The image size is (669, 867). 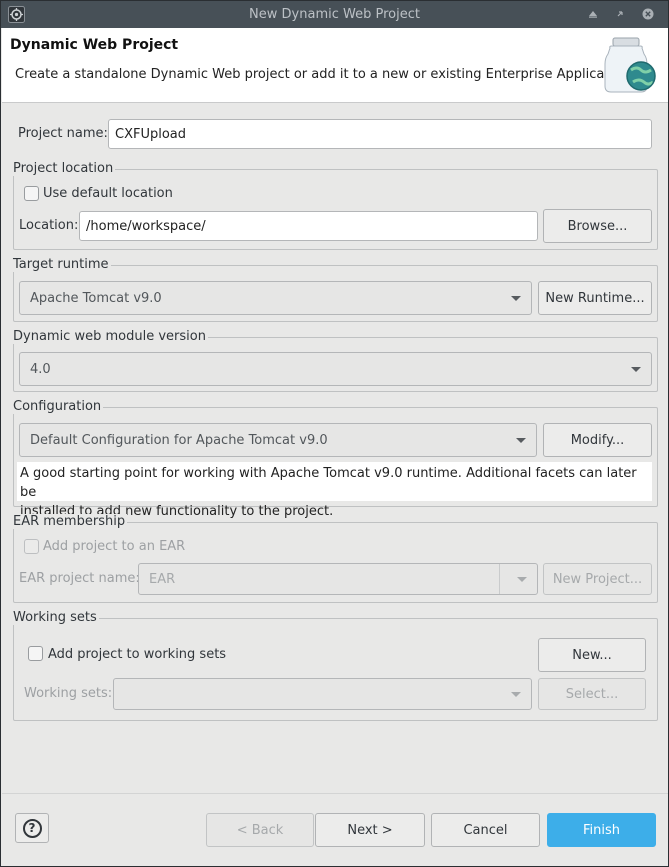 I want to click on module-version-value: 4.0, so click(x=40, y=369).